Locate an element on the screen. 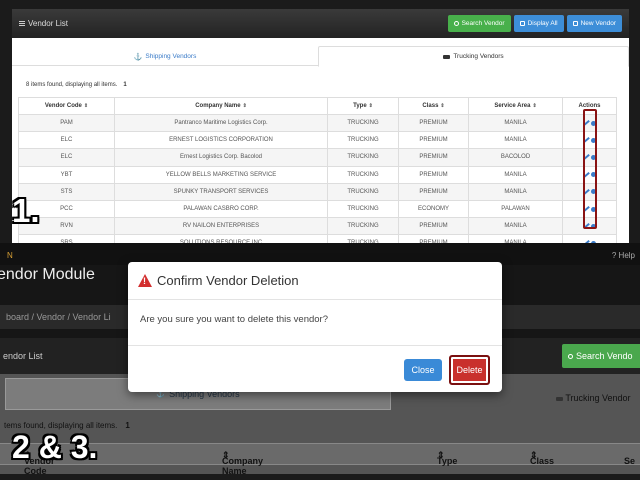  help-icon: ? is located at coordinates (614, 255).